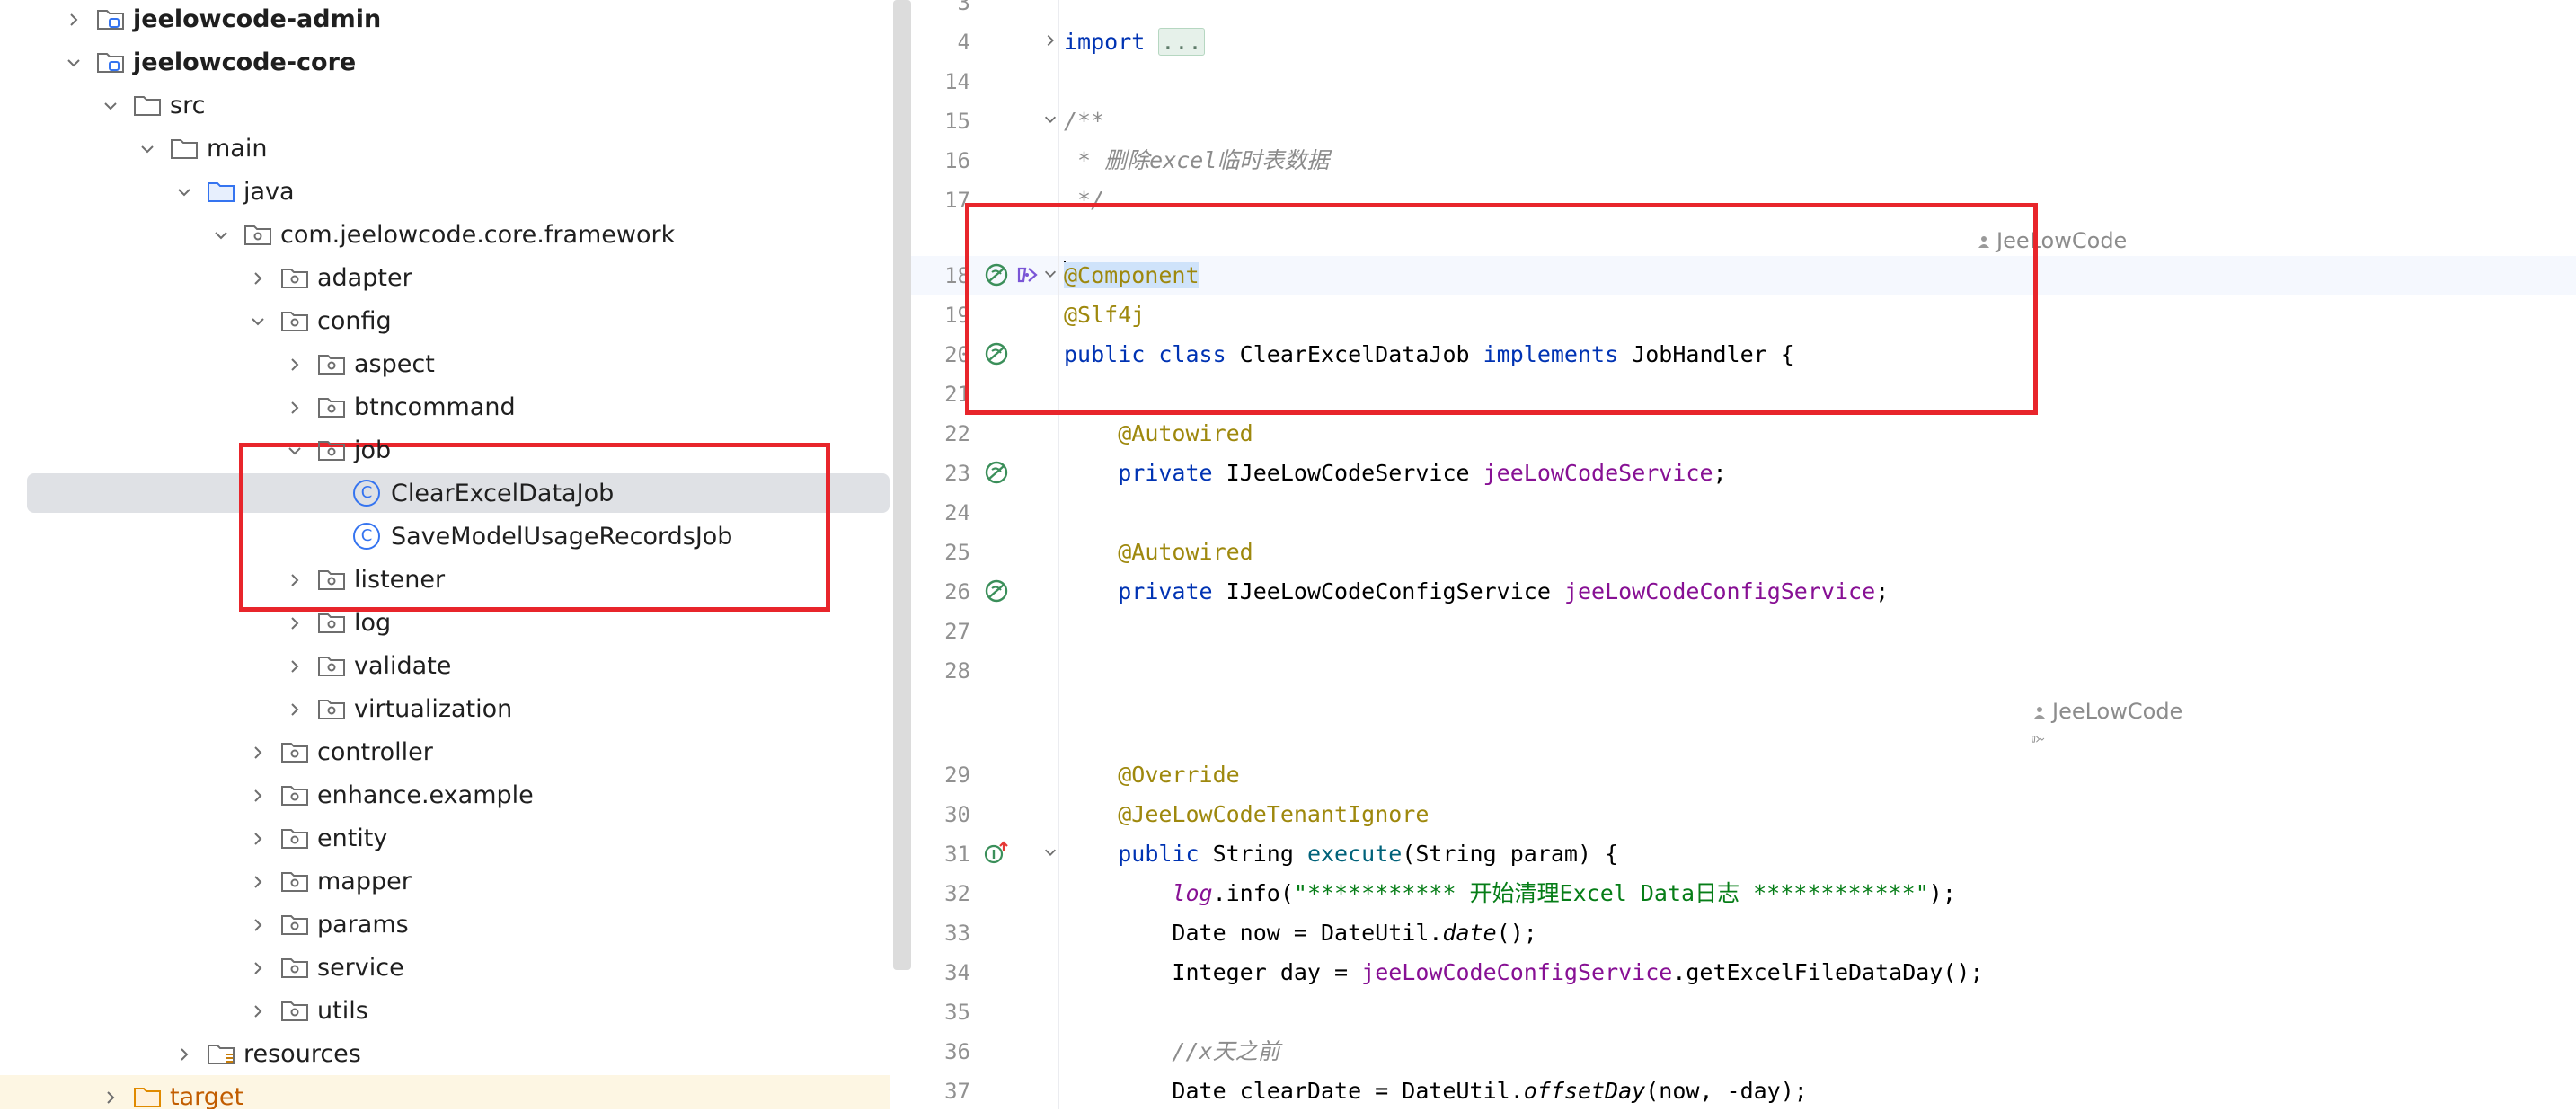 The width and height of the screenshot is (2576, 1111). I want to click on code-line-17: 17 */, so click(1743, 200).